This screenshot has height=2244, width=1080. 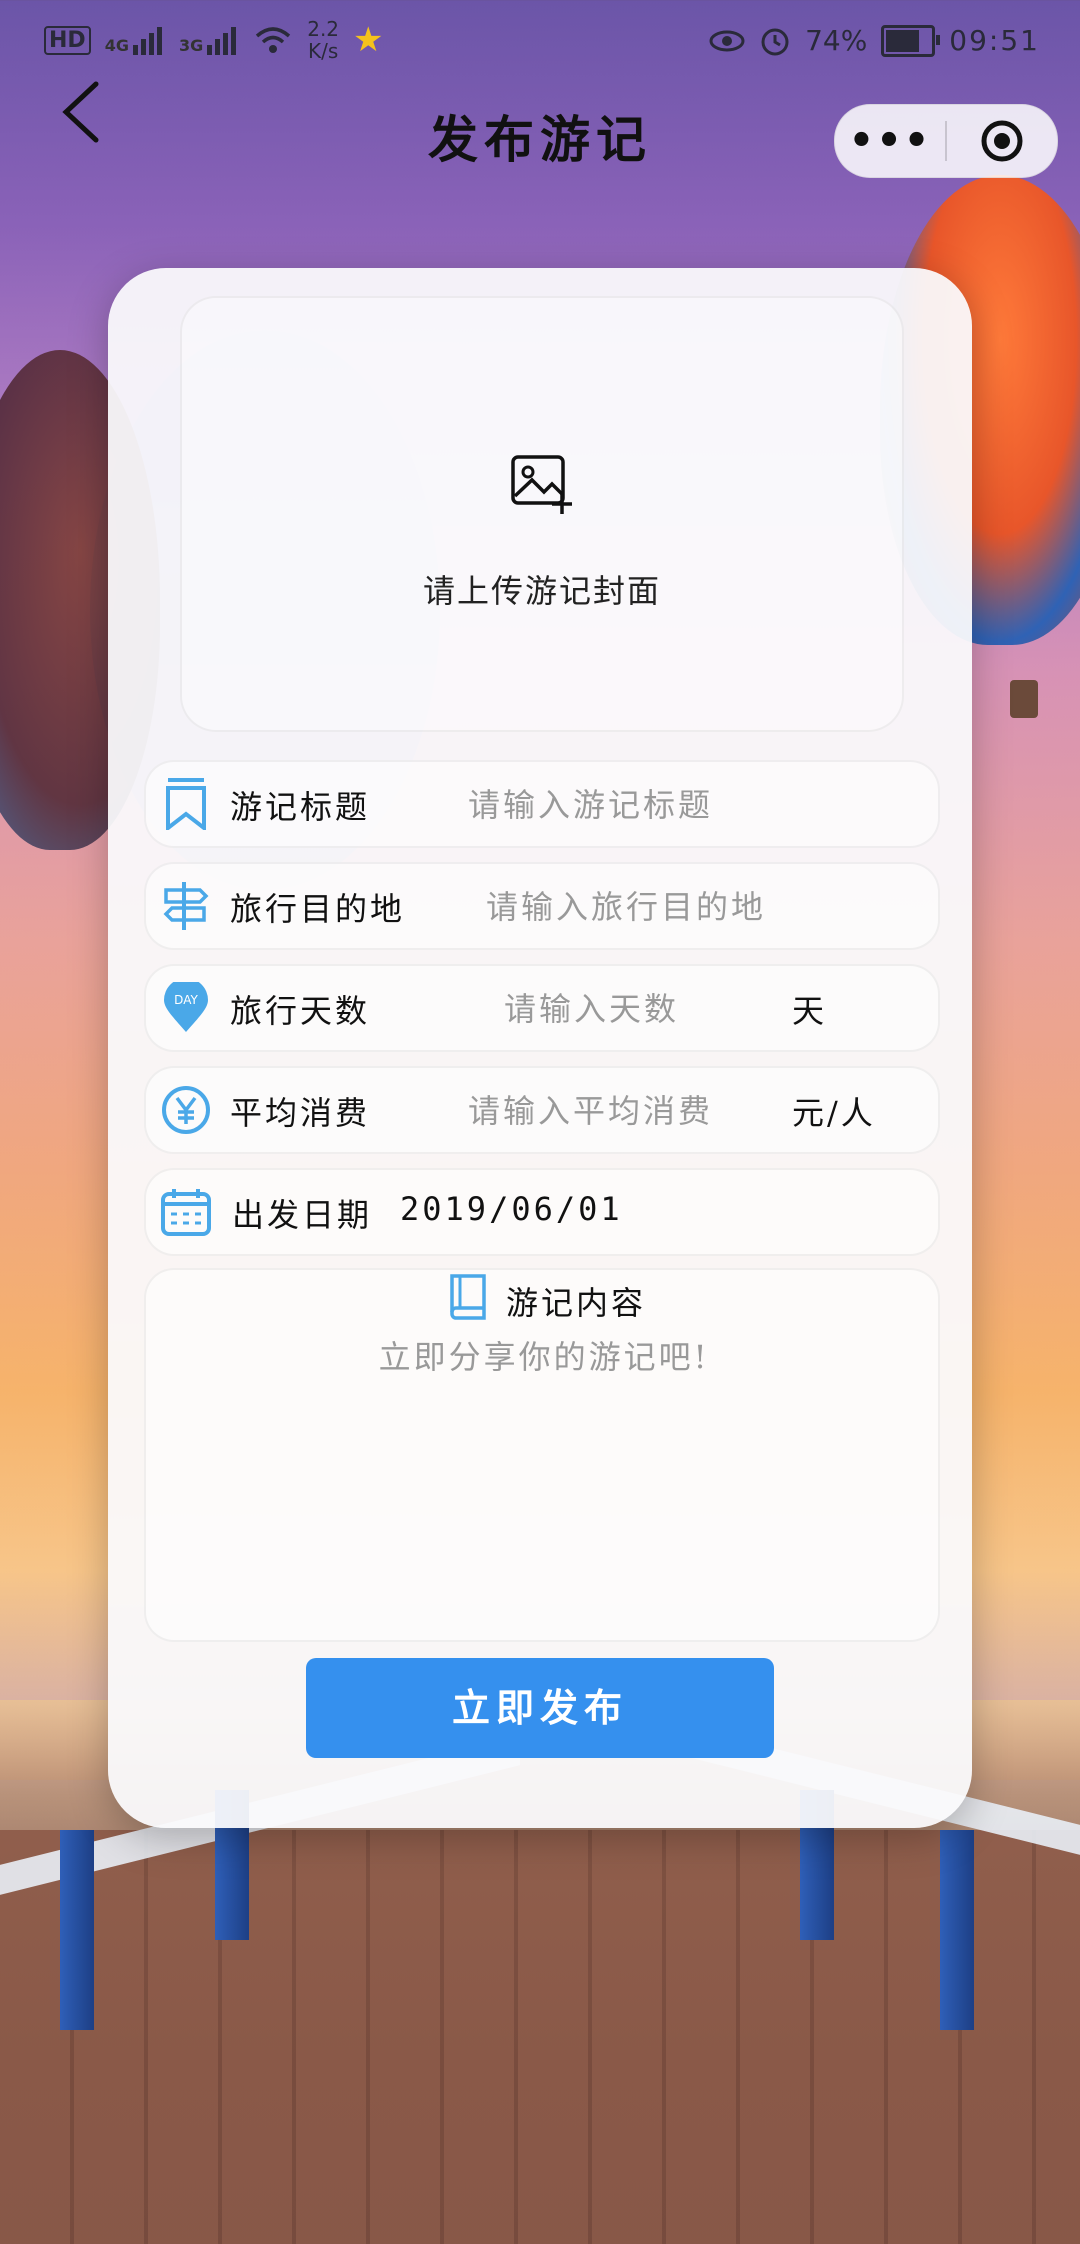 What do you see at coordinates (634, 1009) in the screenshot?
I see `travel-days-input` at bounding box center [634, 1009].